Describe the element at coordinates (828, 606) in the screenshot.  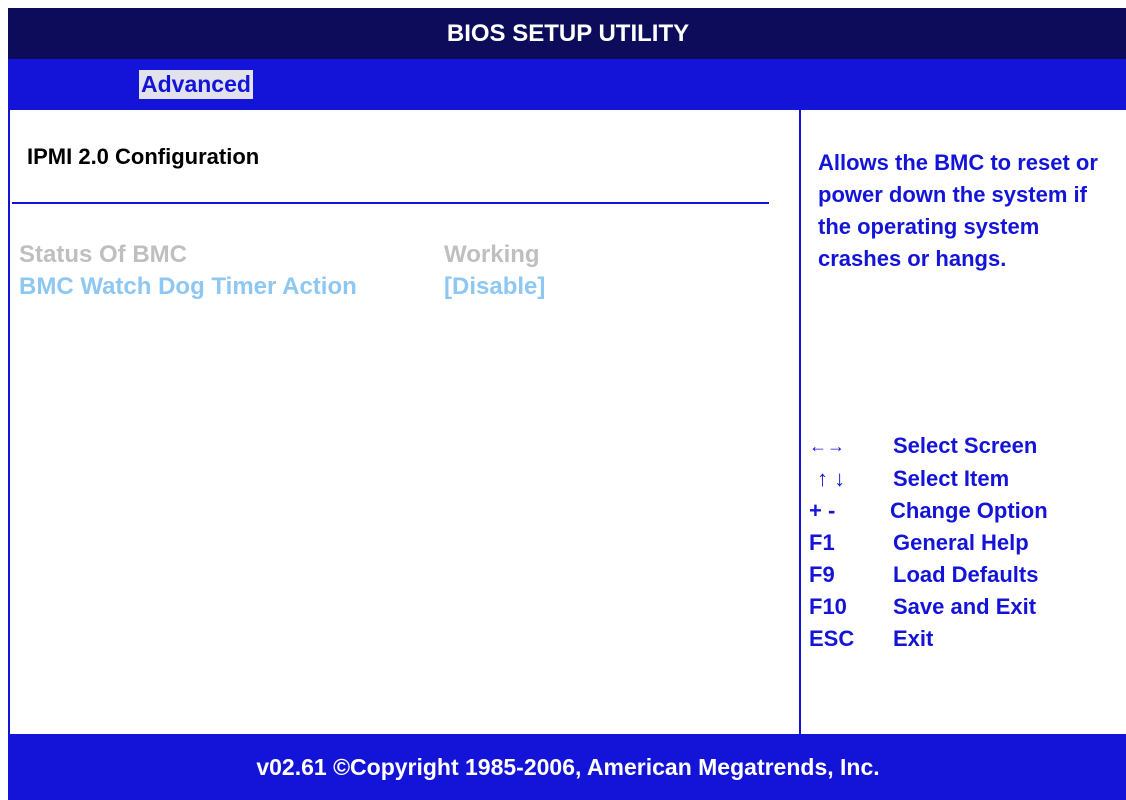
I see `f10-key: F10` at that location.